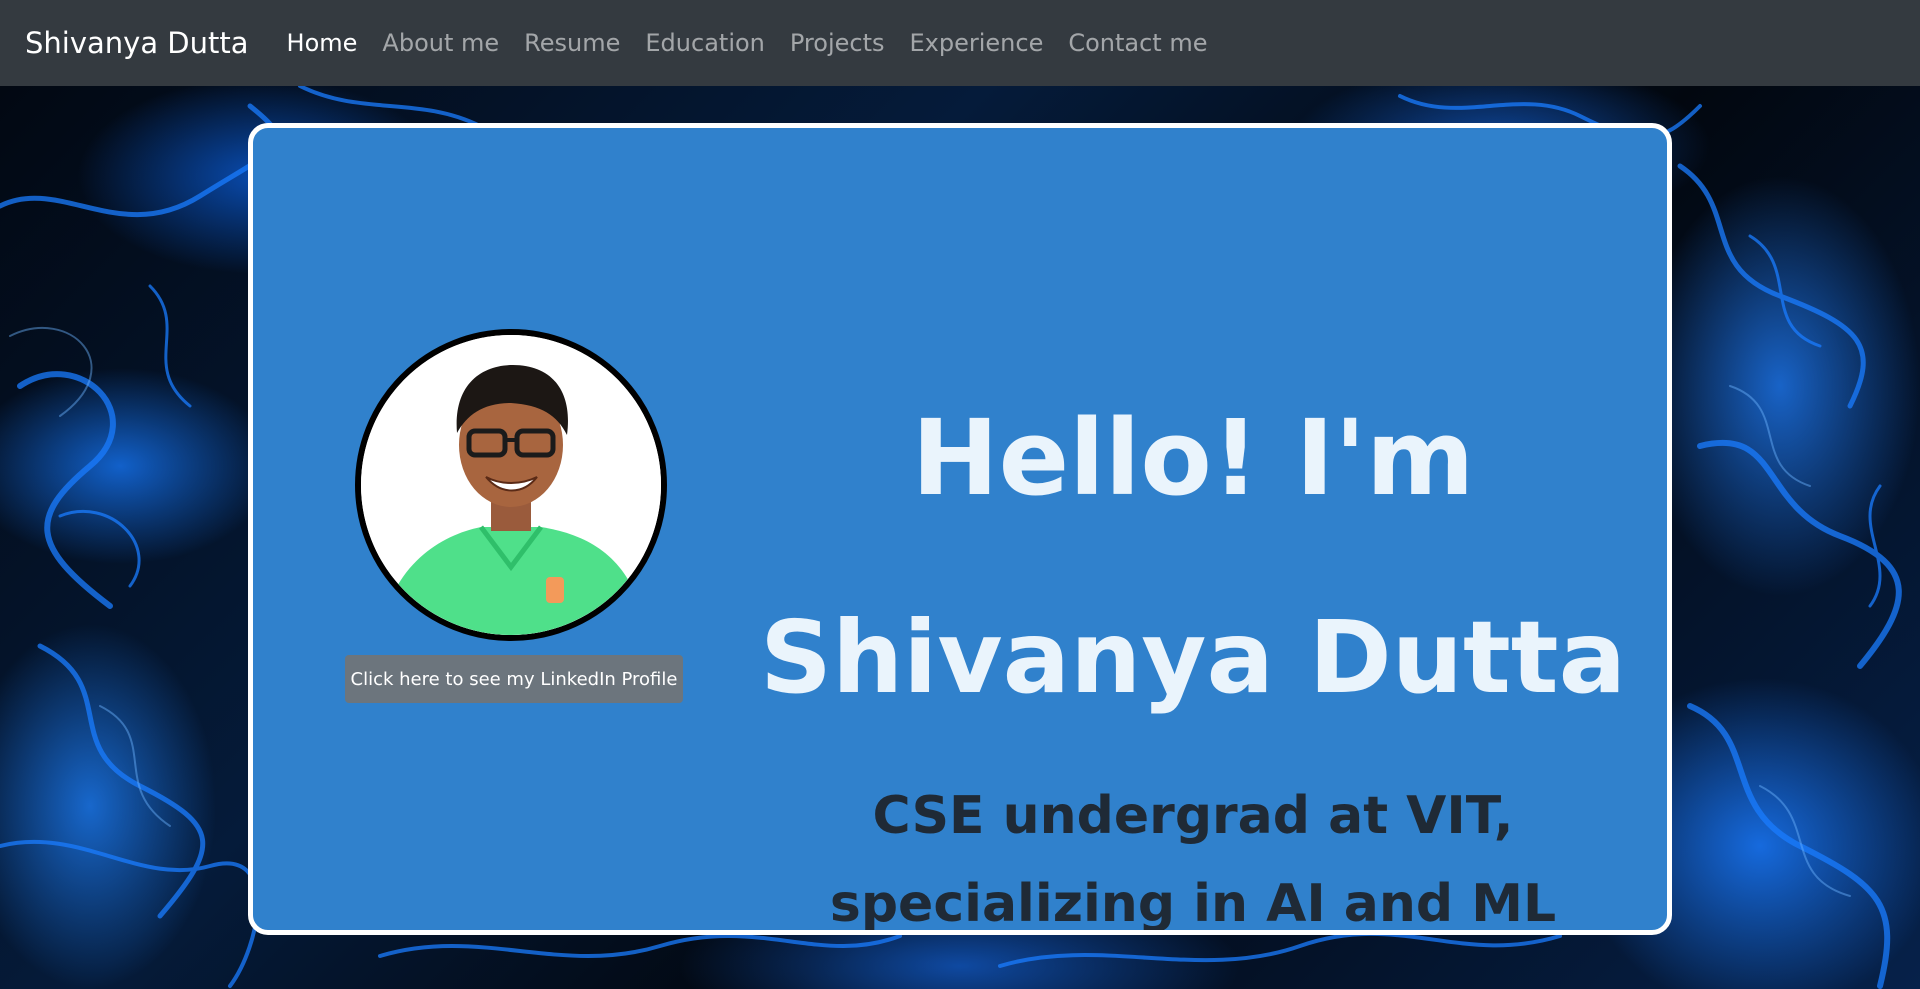 Image resolution: width=1920 pixels, height=989 pixels. I want to click on person-photo-icon, so click(511, 485).